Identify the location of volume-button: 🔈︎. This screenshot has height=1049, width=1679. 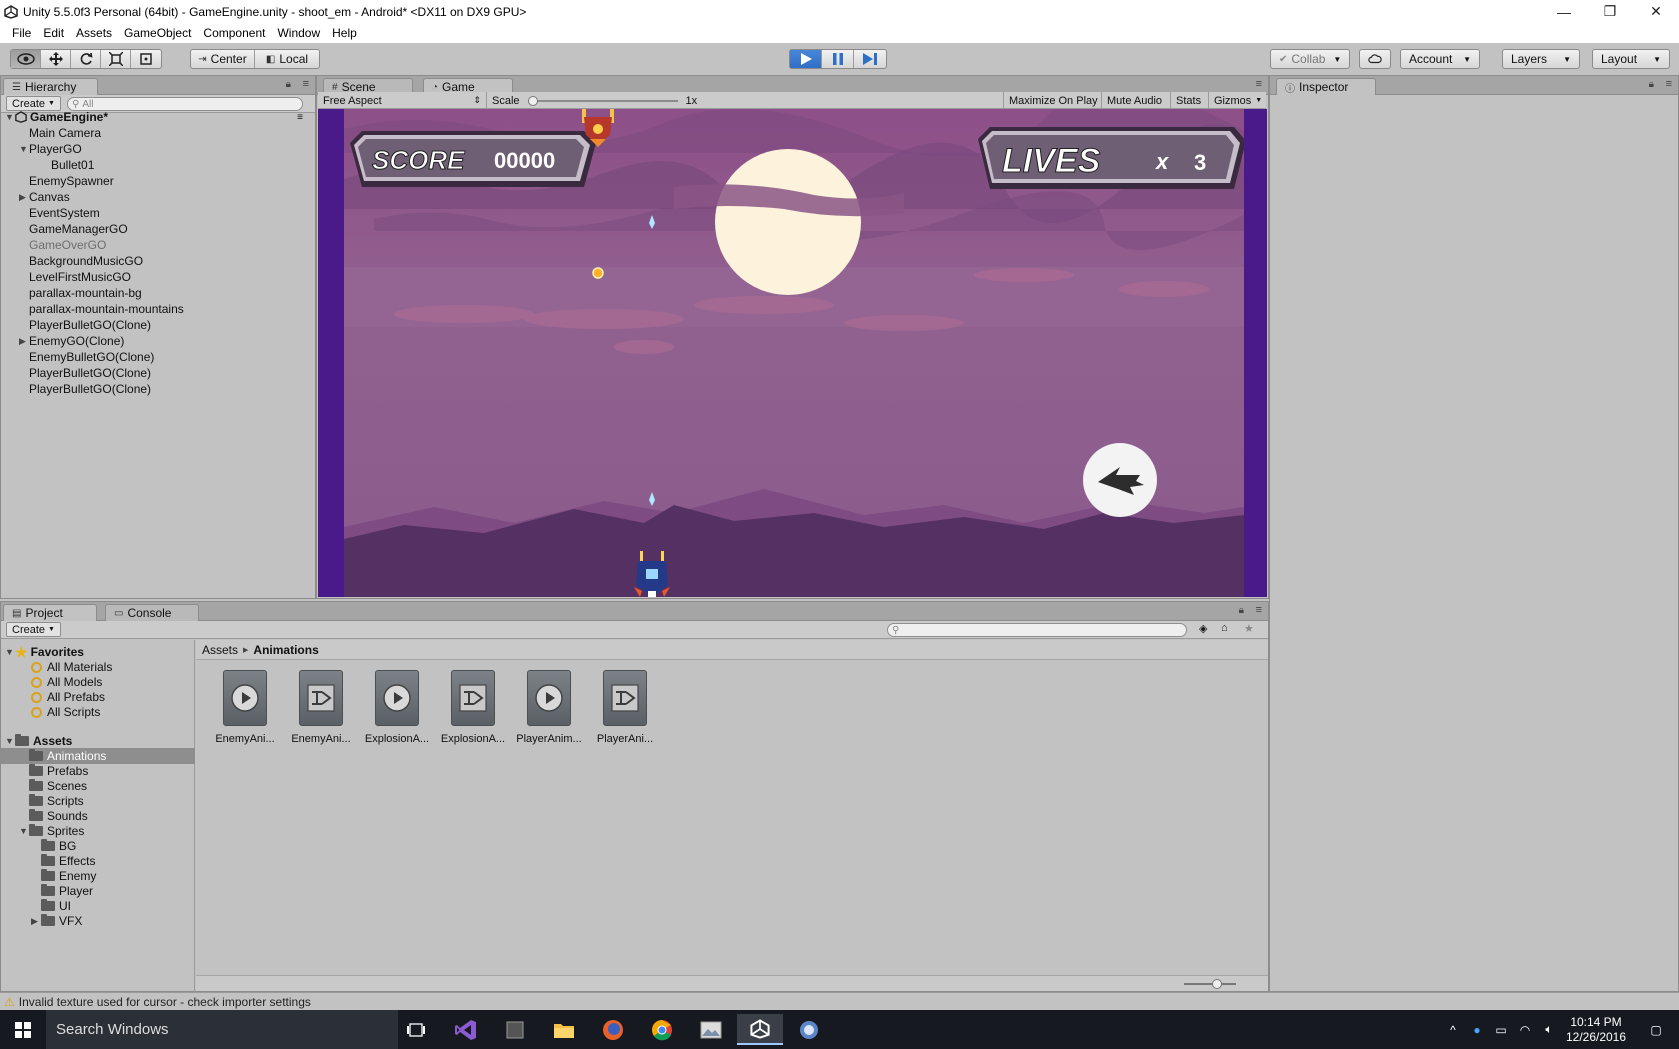
(1549, 1029).